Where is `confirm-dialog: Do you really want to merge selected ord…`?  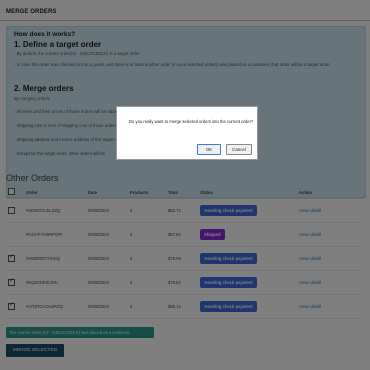
confirm-dialog: Do you really want to merge selected ord… is located at coordinates (187, 133).